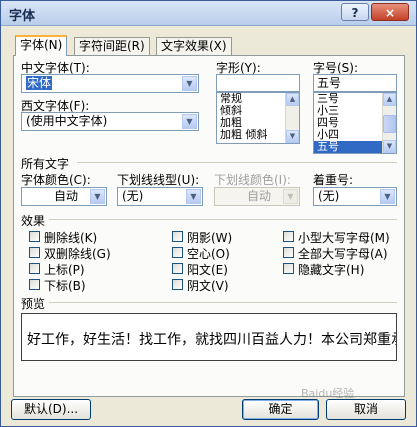  Describe the element at coordinates (158, 180) in the screenshot. I see `underline-style-label: 下划线线型(U):` at that location.